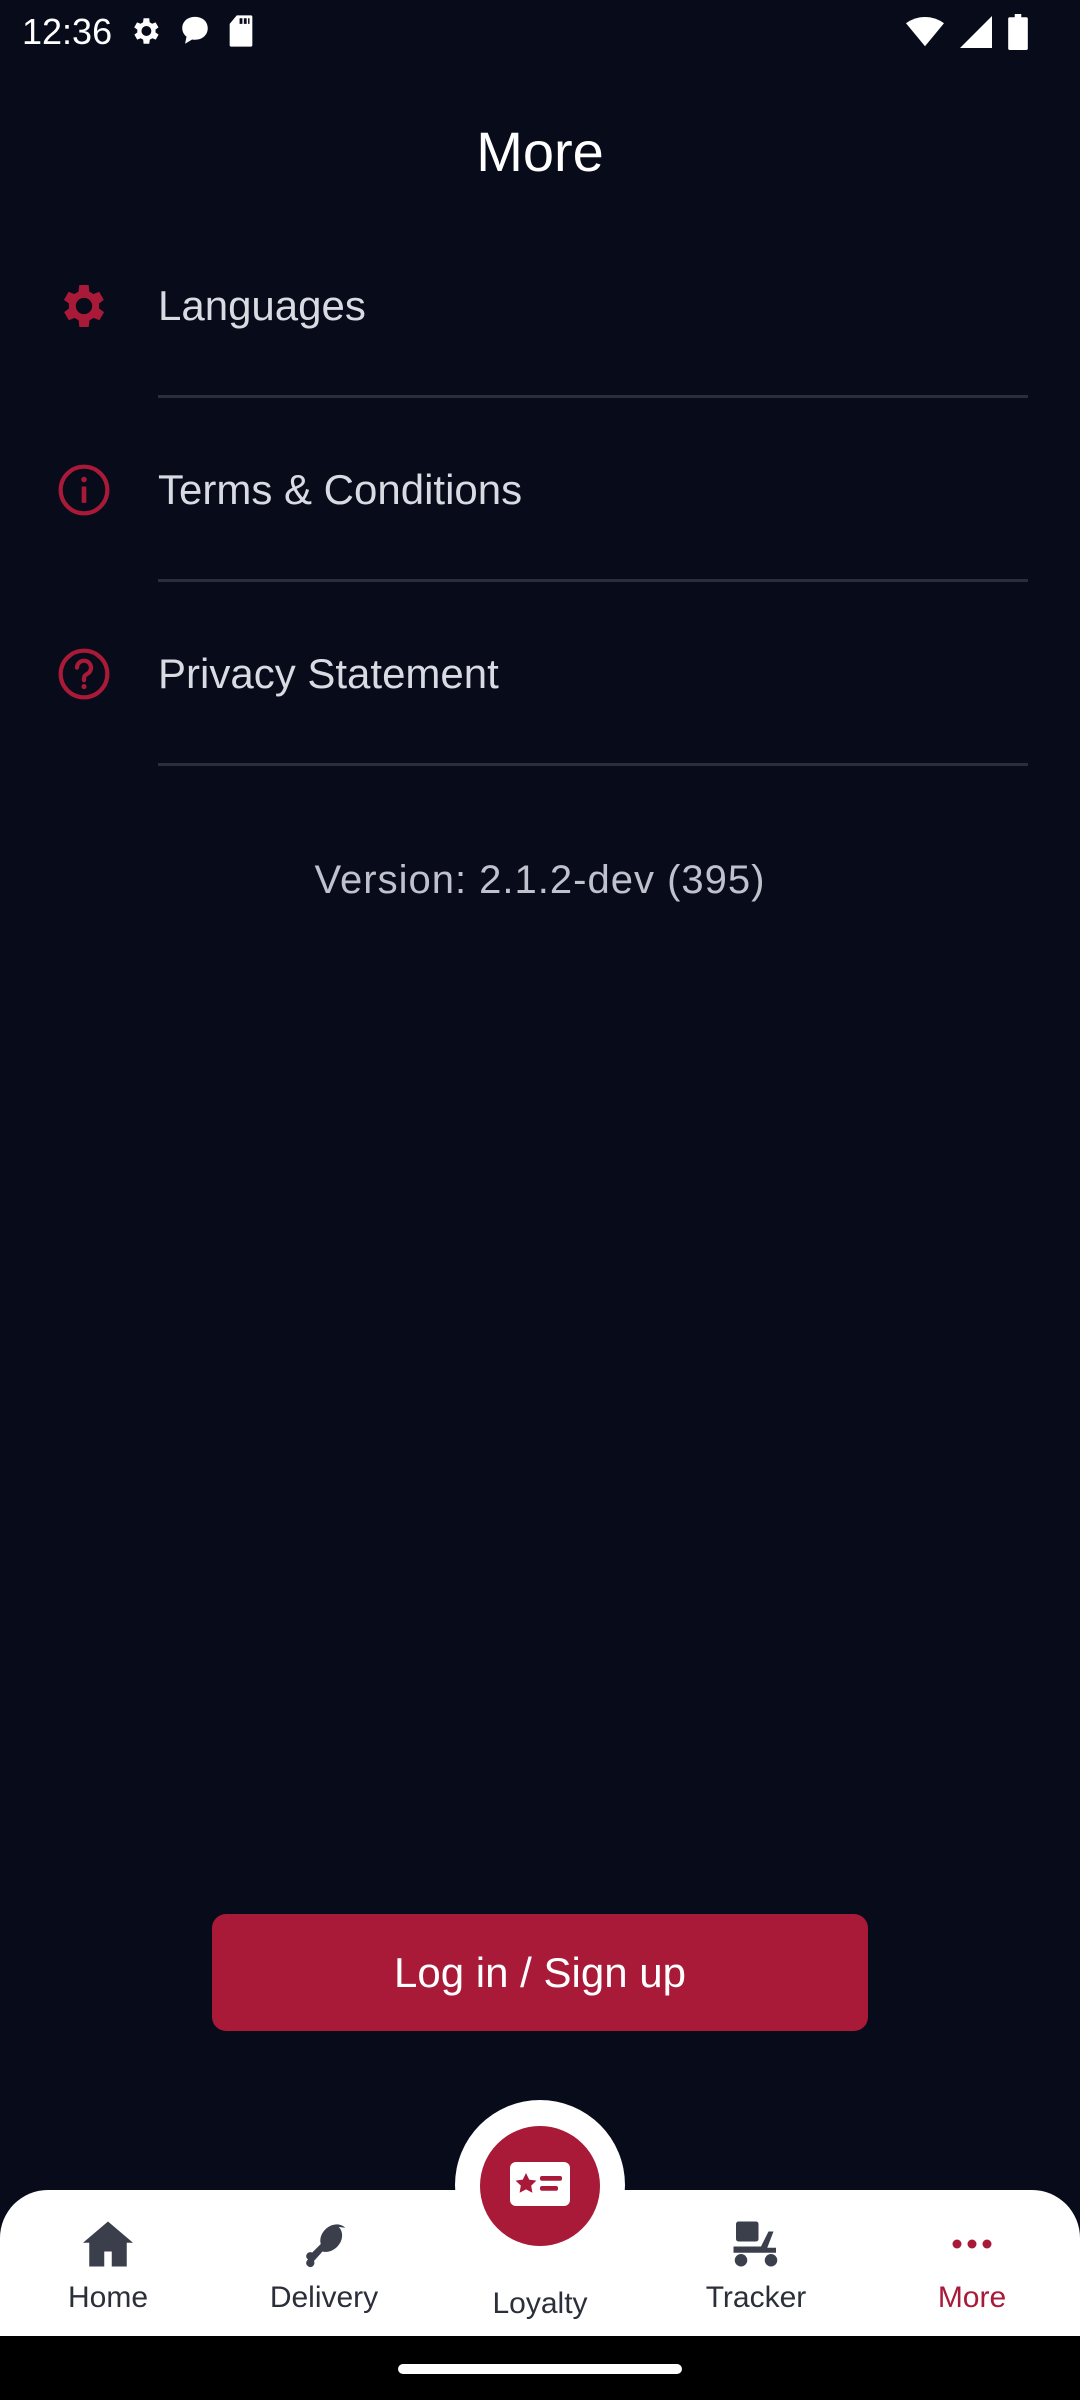  I want to click on menu-item-privacy: Privacy Statement, so click(540, 674).